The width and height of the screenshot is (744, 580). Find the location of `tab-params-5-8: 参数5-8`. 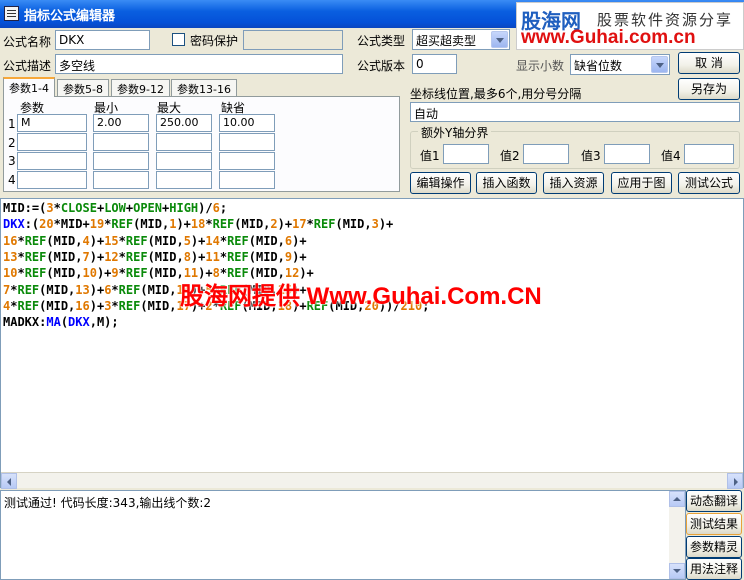

tab-params-5-8: 参数5-8 is located at coordinates (83, 88).